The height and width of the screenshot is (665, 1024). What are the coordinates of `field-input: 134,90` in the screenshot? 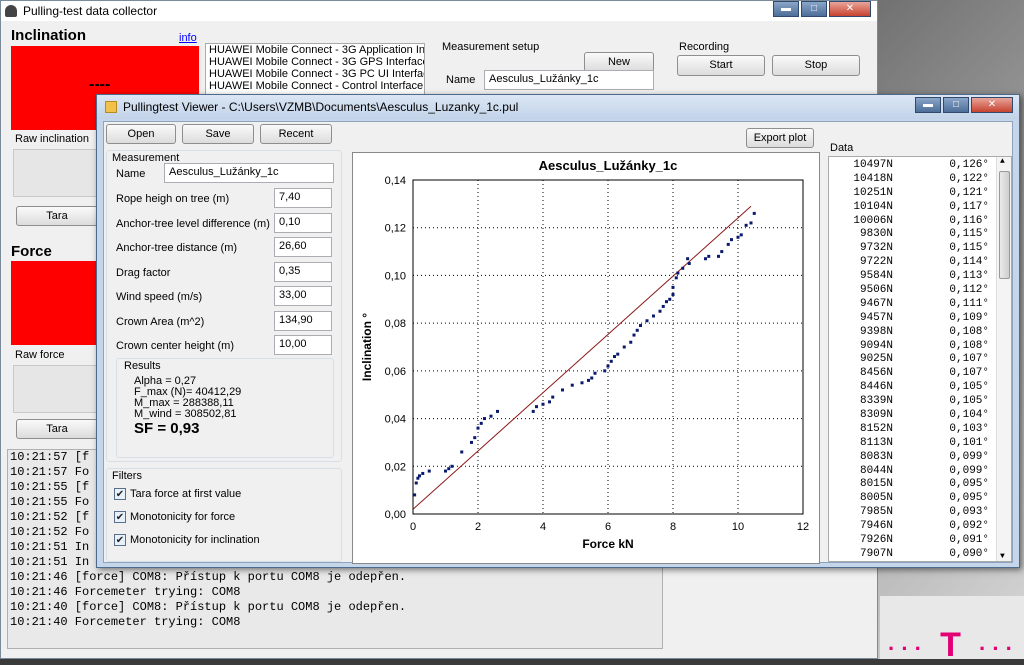 It's located at (303, 320).